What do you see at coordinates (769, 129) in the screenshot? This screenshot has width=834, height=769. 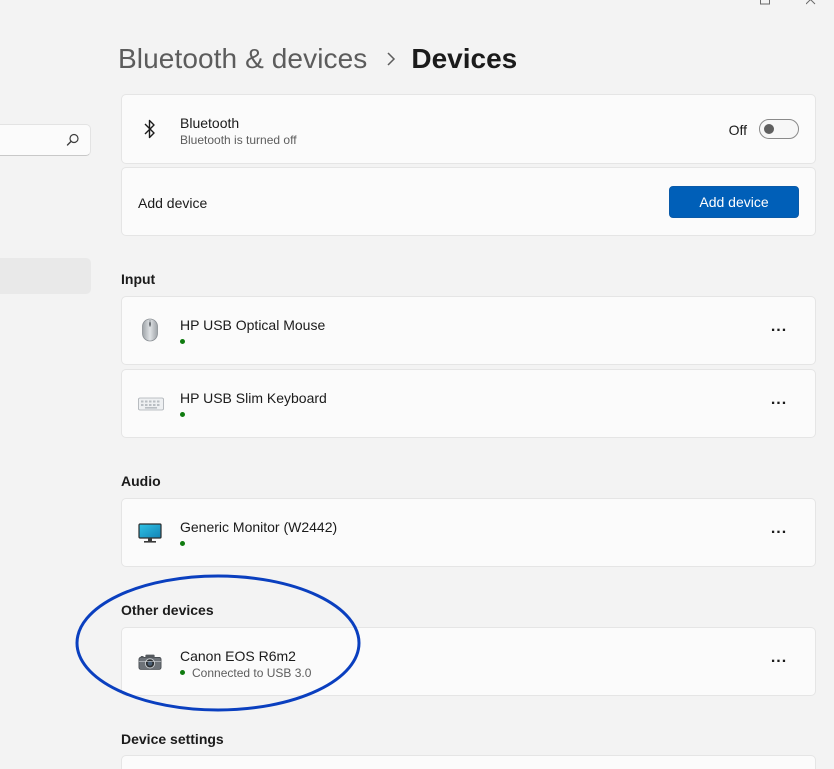 I see `toggle-knob` at bounding box center [769, 129].